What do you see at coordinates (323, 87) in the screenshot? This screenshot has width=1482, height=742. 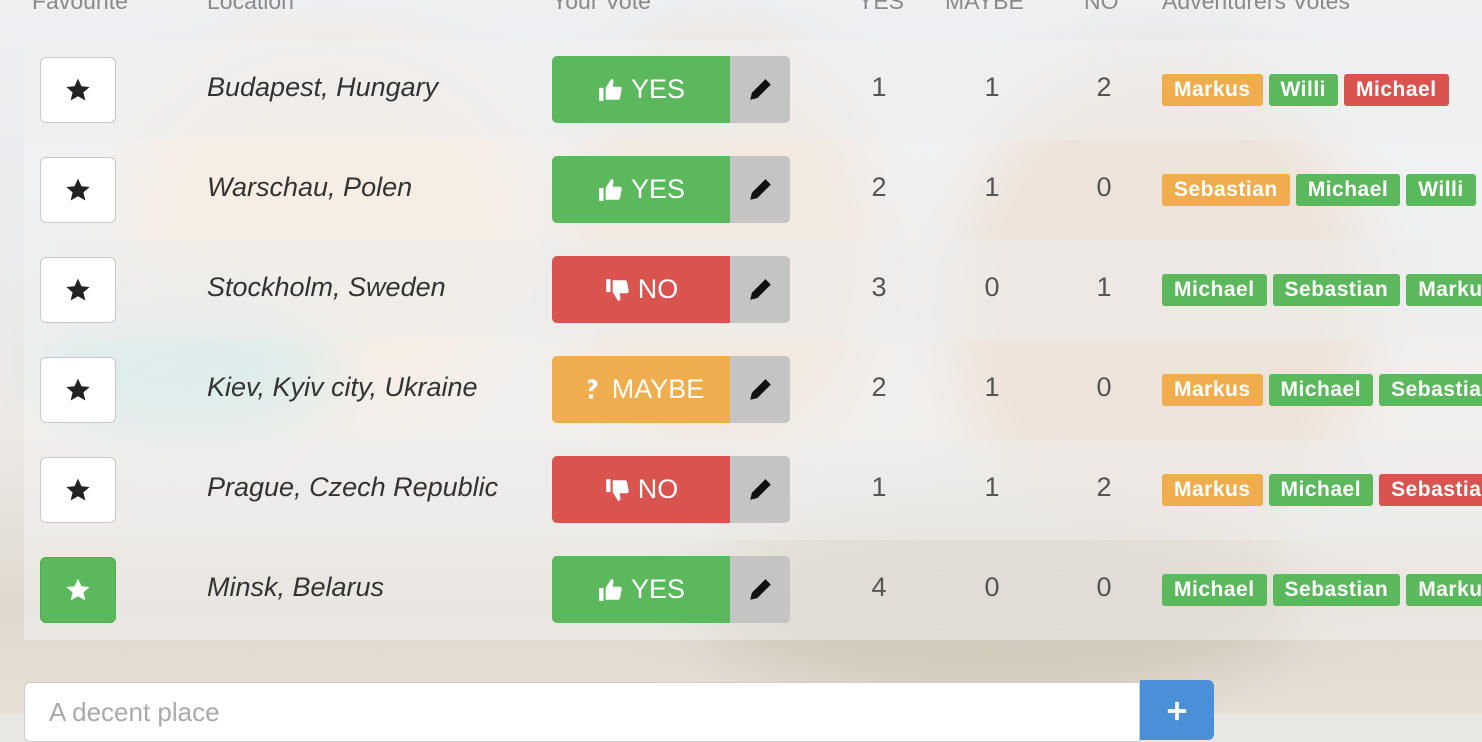 I see `location-name: Budapest, Hungary` at bounding box center [323, 87].